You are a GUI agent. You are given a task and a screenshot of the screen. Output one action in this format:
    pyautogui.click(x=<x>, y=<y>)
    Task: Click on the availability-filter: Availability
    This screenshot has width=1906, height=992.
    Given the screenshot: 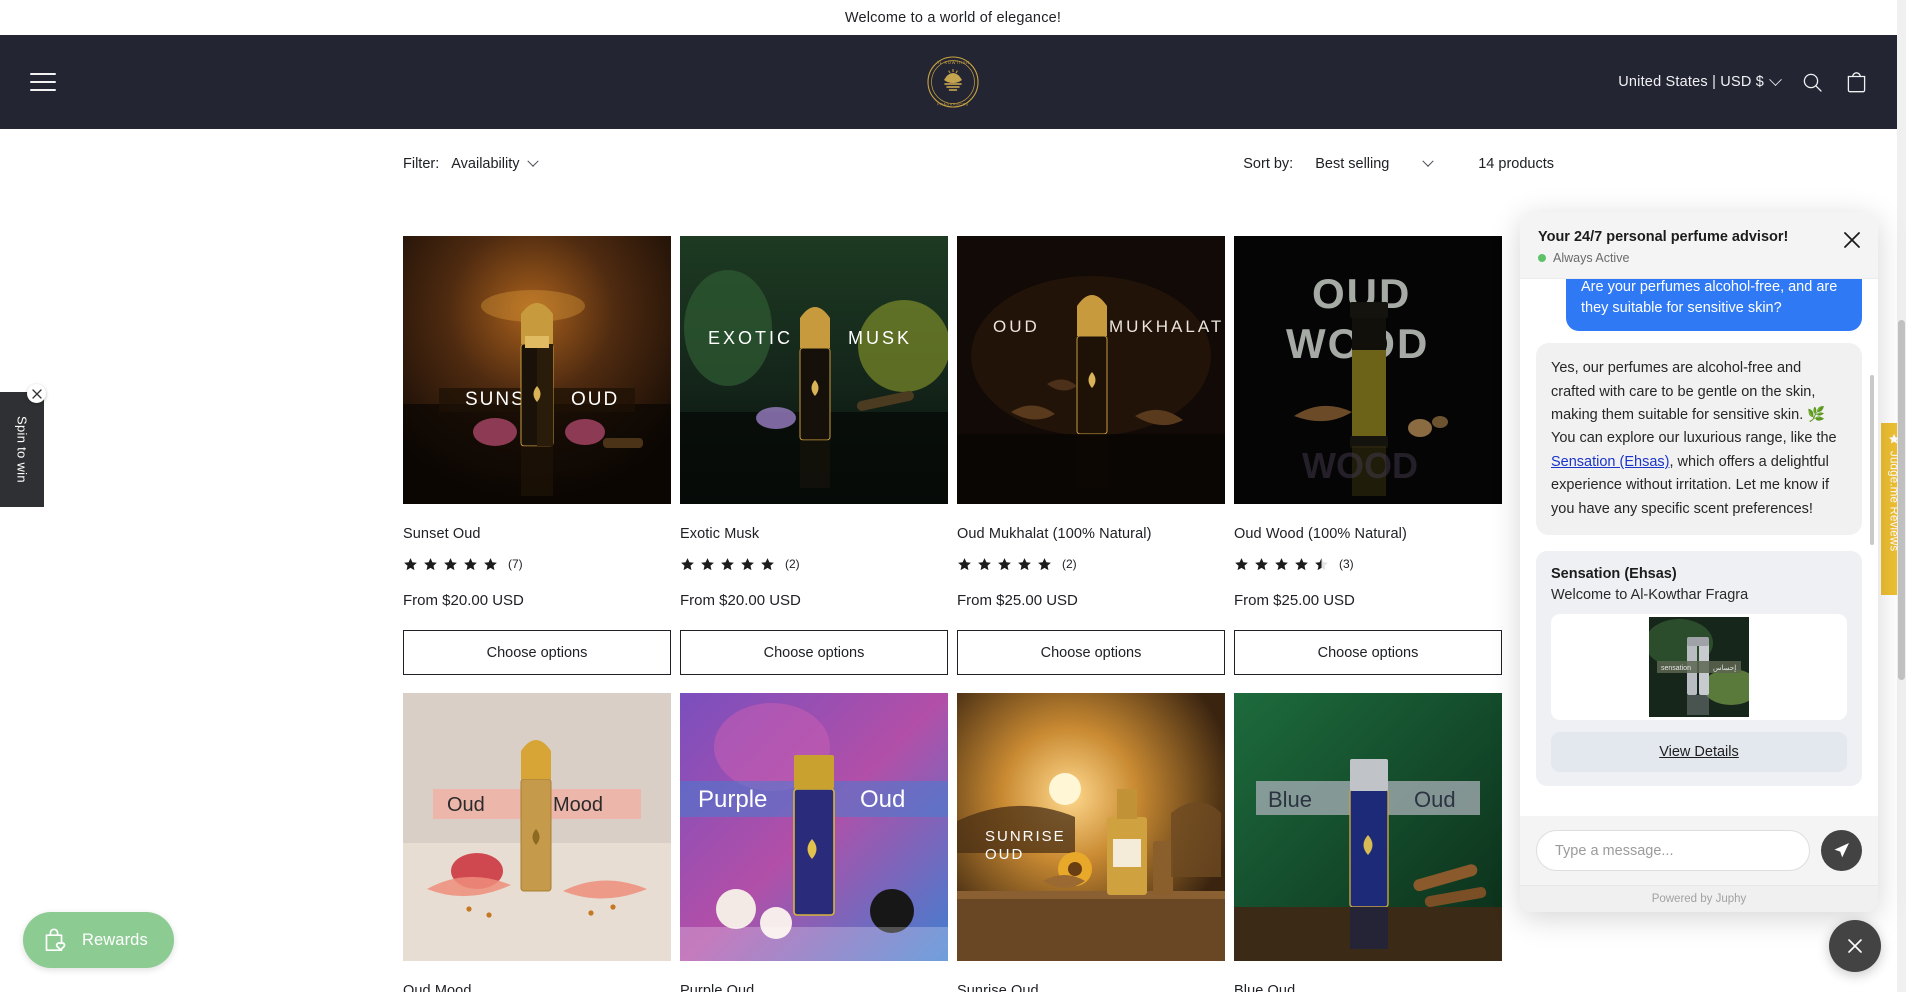 What is the action you would take?
    pyautogui.click(x=495, y=163)
    